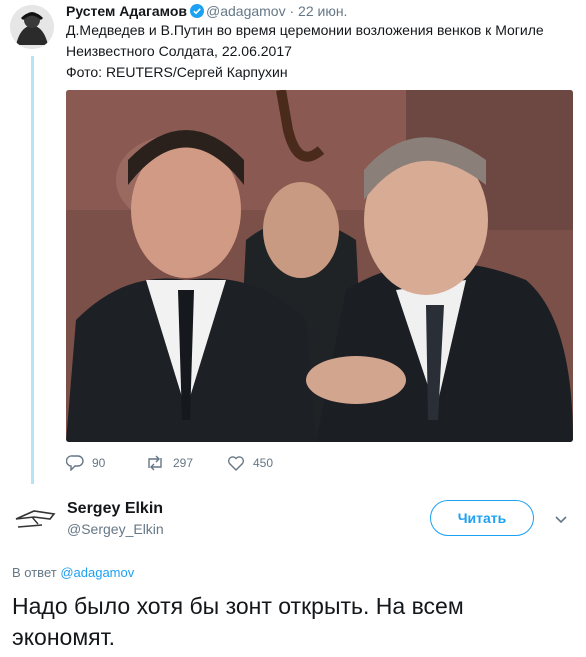  I want to click on retweet-count: 297, so click(183, 463).